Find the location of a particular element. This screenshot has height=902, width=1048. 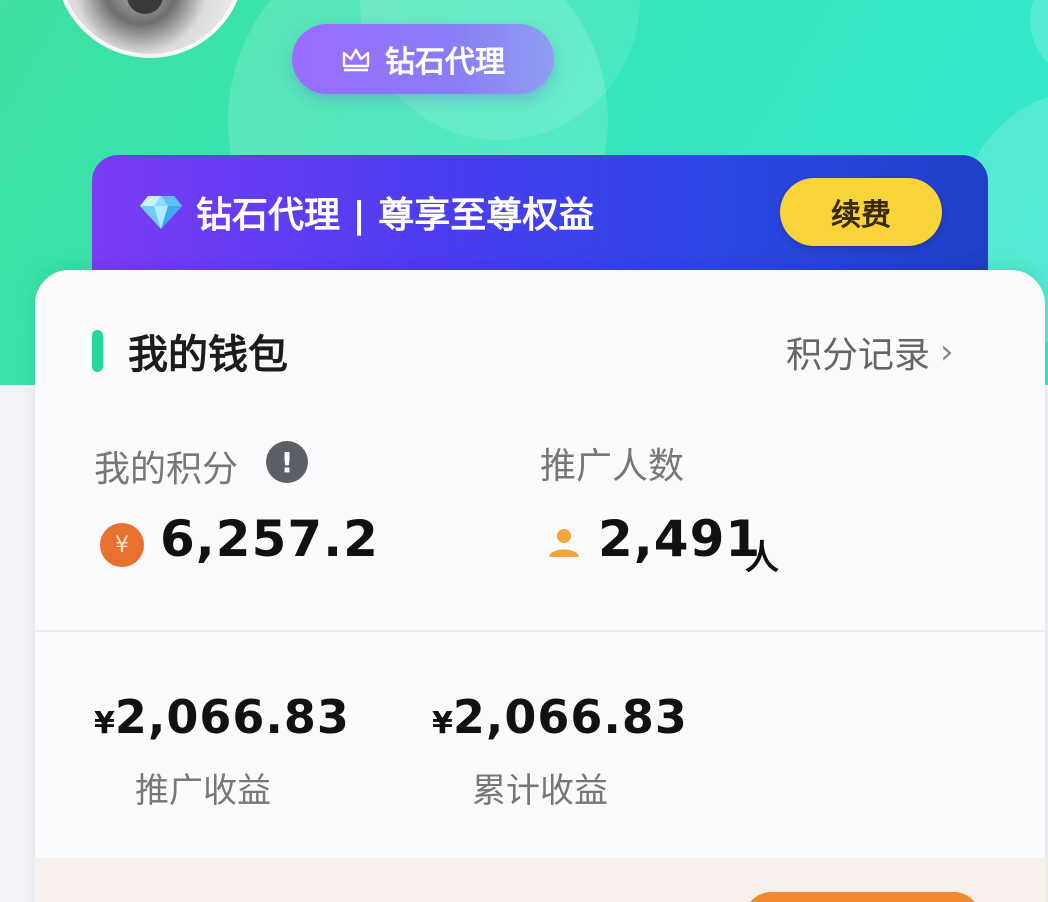

points-record-link: 积分记录 › is located at coordinates (870, 352).